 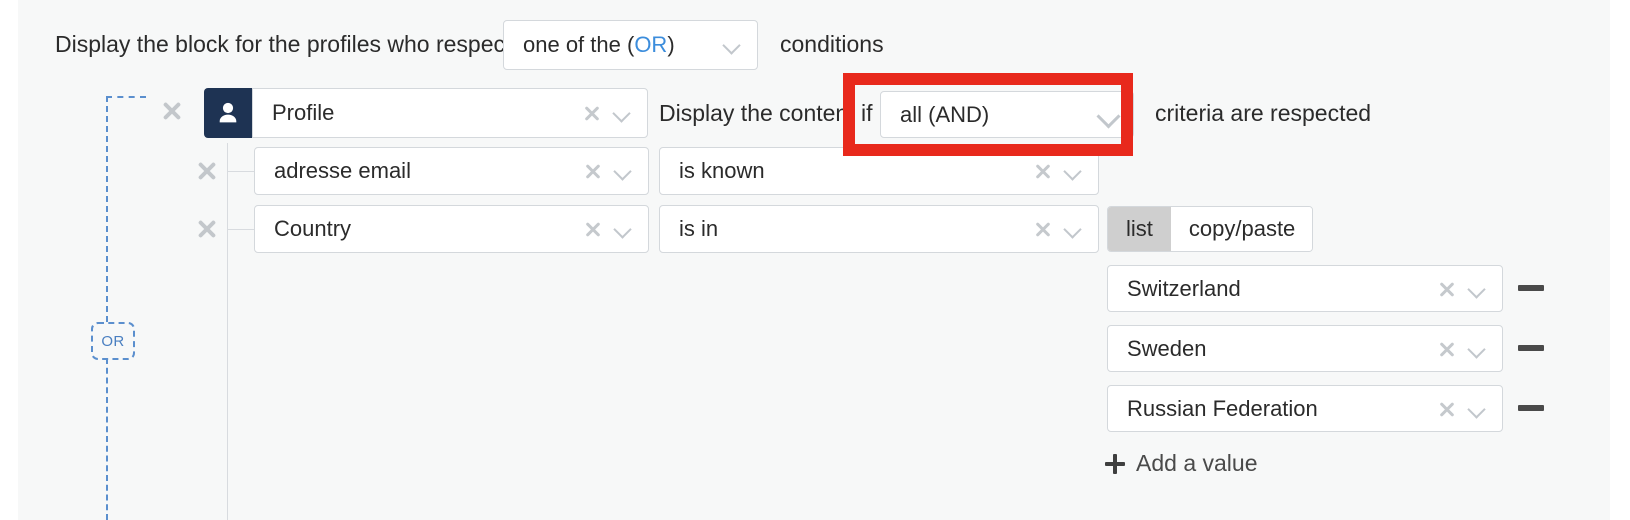 I want to click on value-mode-toggle: list copy/paste, so click(x=1210, y=229).